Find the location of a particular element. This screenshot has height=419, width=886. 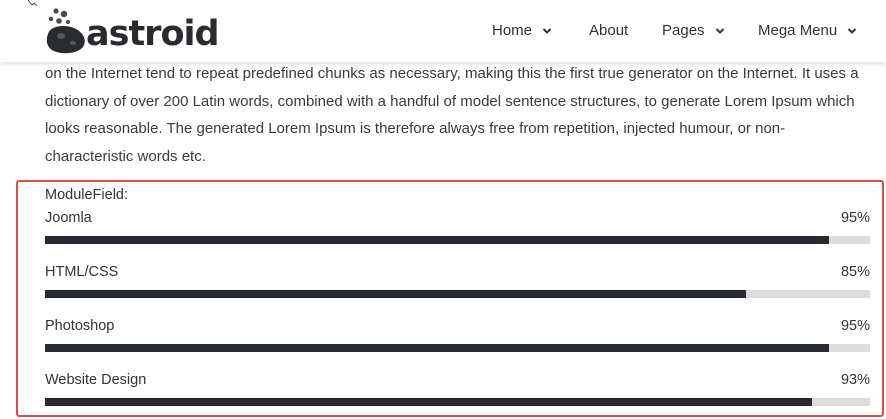

nav-pages: Pages is located at coordinates (693, 30).